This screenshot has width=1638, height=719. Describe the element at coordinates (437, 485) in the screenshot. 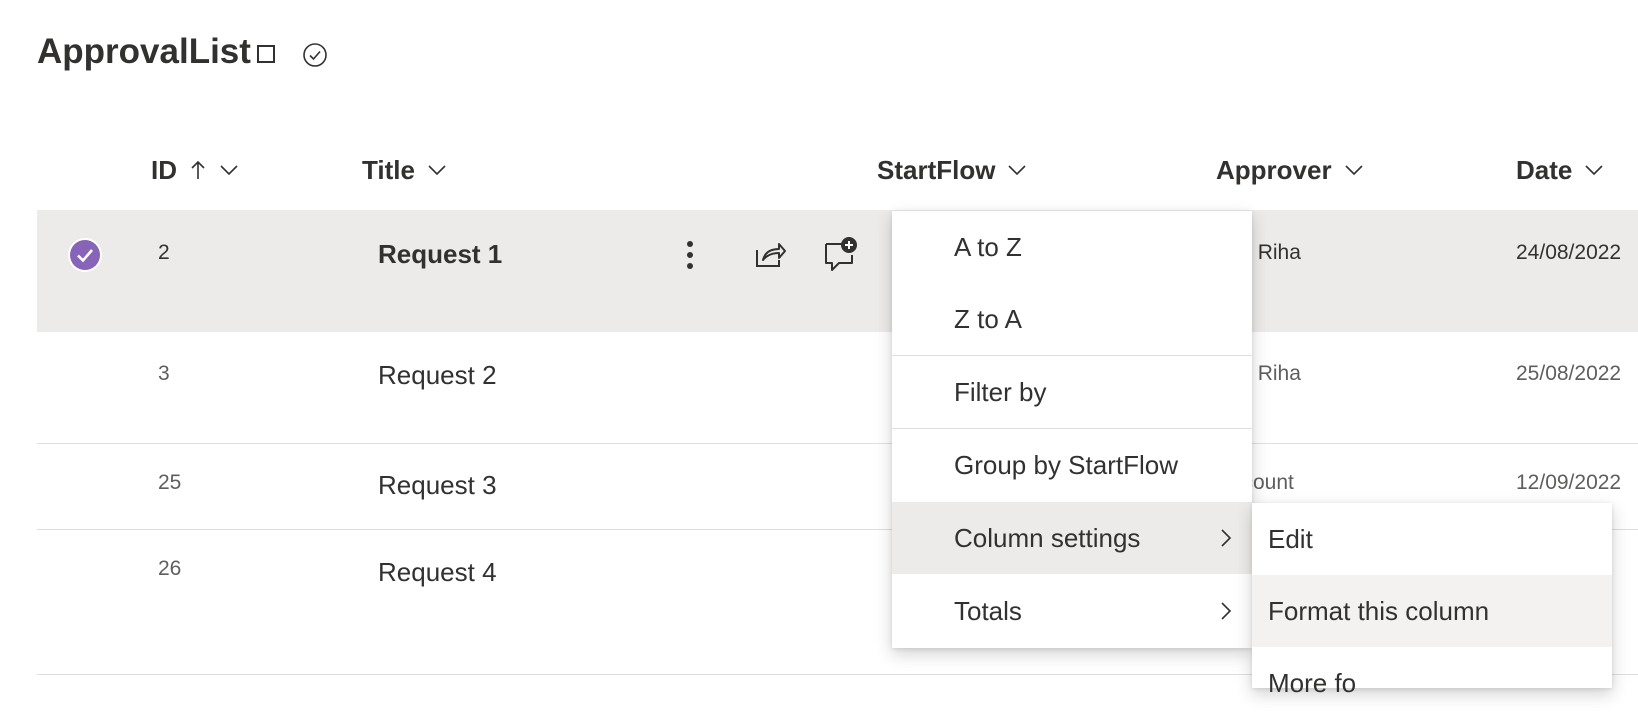

I see `cell-title: Request 3` at that location.